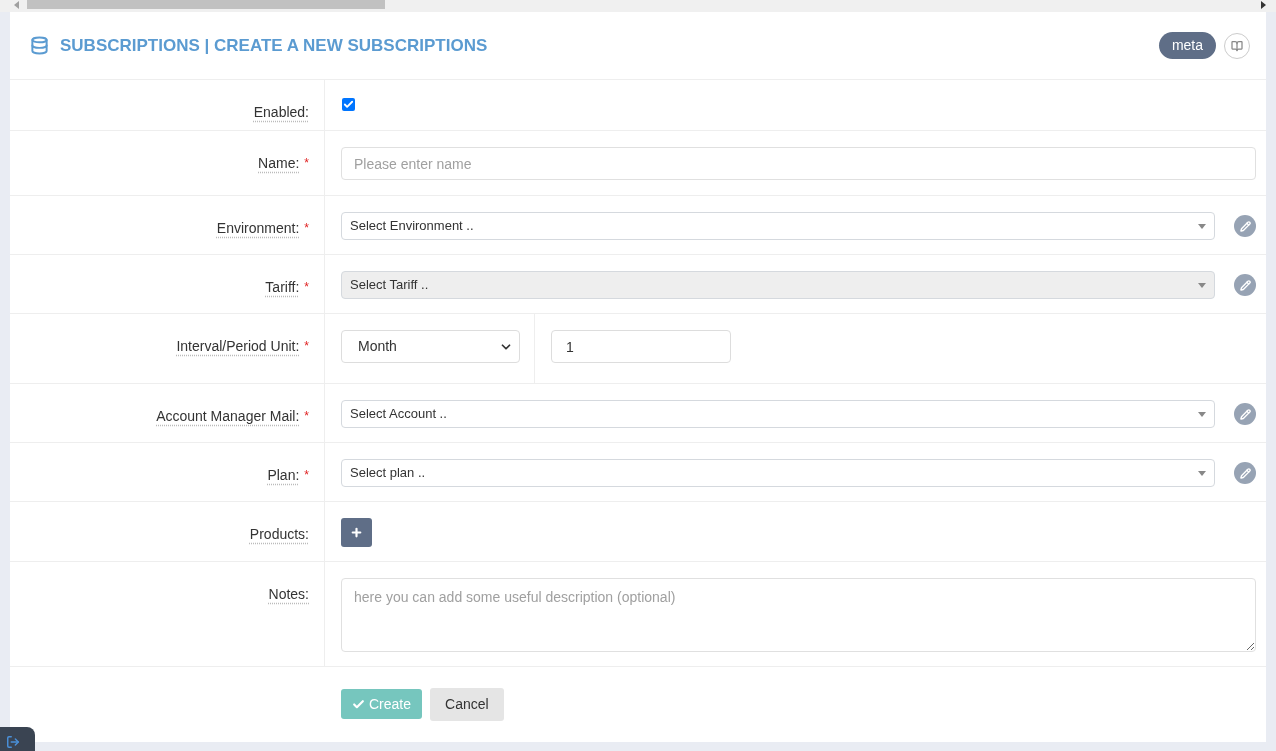  What do you see at coordinates (430, 346) in the screenshot?
I see `unit-select: Month` at bounding box center [430, 346].